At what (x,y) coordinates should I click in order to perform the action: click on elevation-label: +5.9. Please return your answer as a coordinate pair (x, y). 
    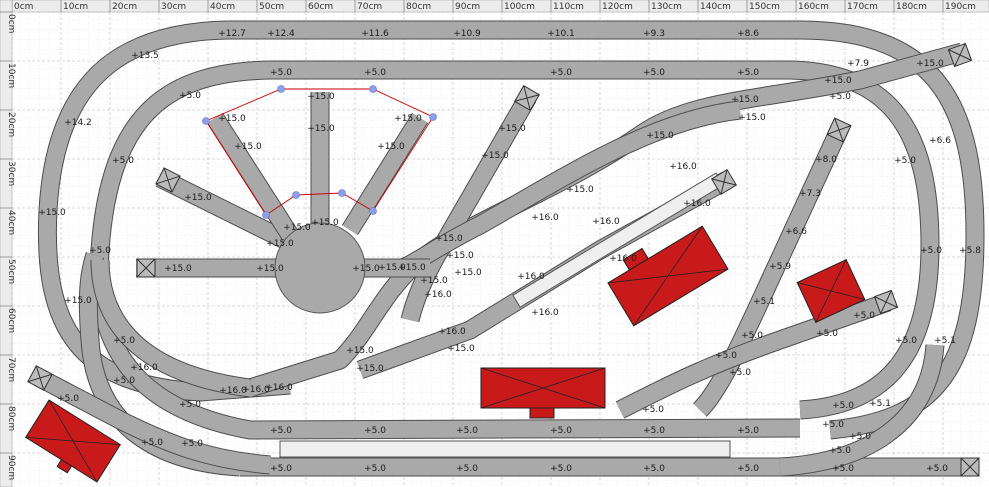
    Looking at the image, I should click on (780, 267).